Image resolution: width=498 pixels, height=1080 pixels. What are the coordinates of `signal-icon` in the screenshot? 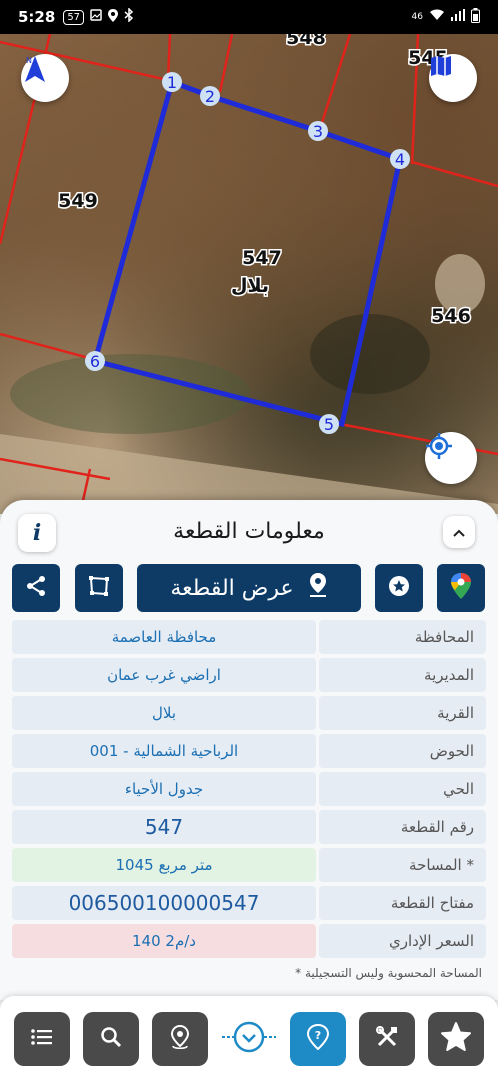 It's located at (458, 17).